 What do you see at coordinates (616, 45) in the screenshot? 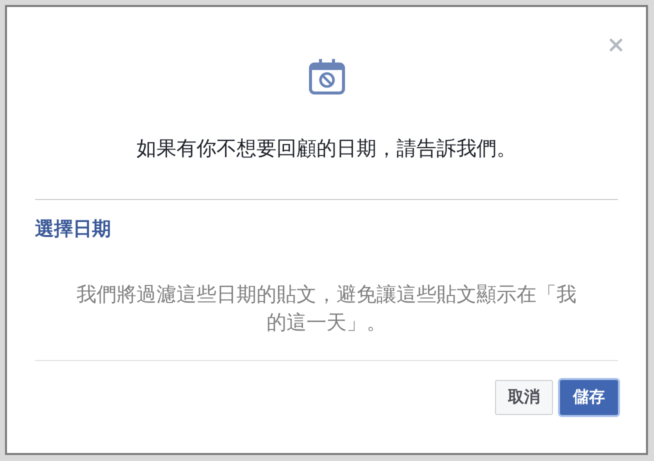
I see `close-icon` at bounding box center [616, 45].